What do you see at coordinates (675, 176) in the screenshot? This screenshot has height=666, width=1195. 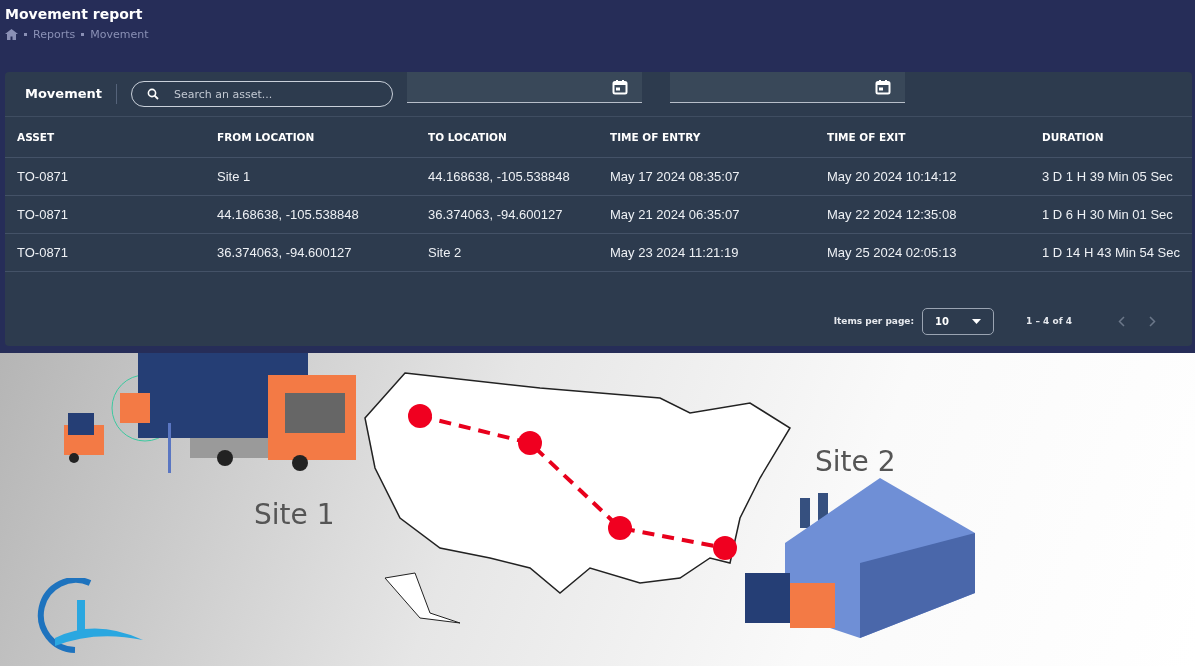 I see `table-cell-text: May 17 2024 08:35:07` at bounding box center [675, 176].